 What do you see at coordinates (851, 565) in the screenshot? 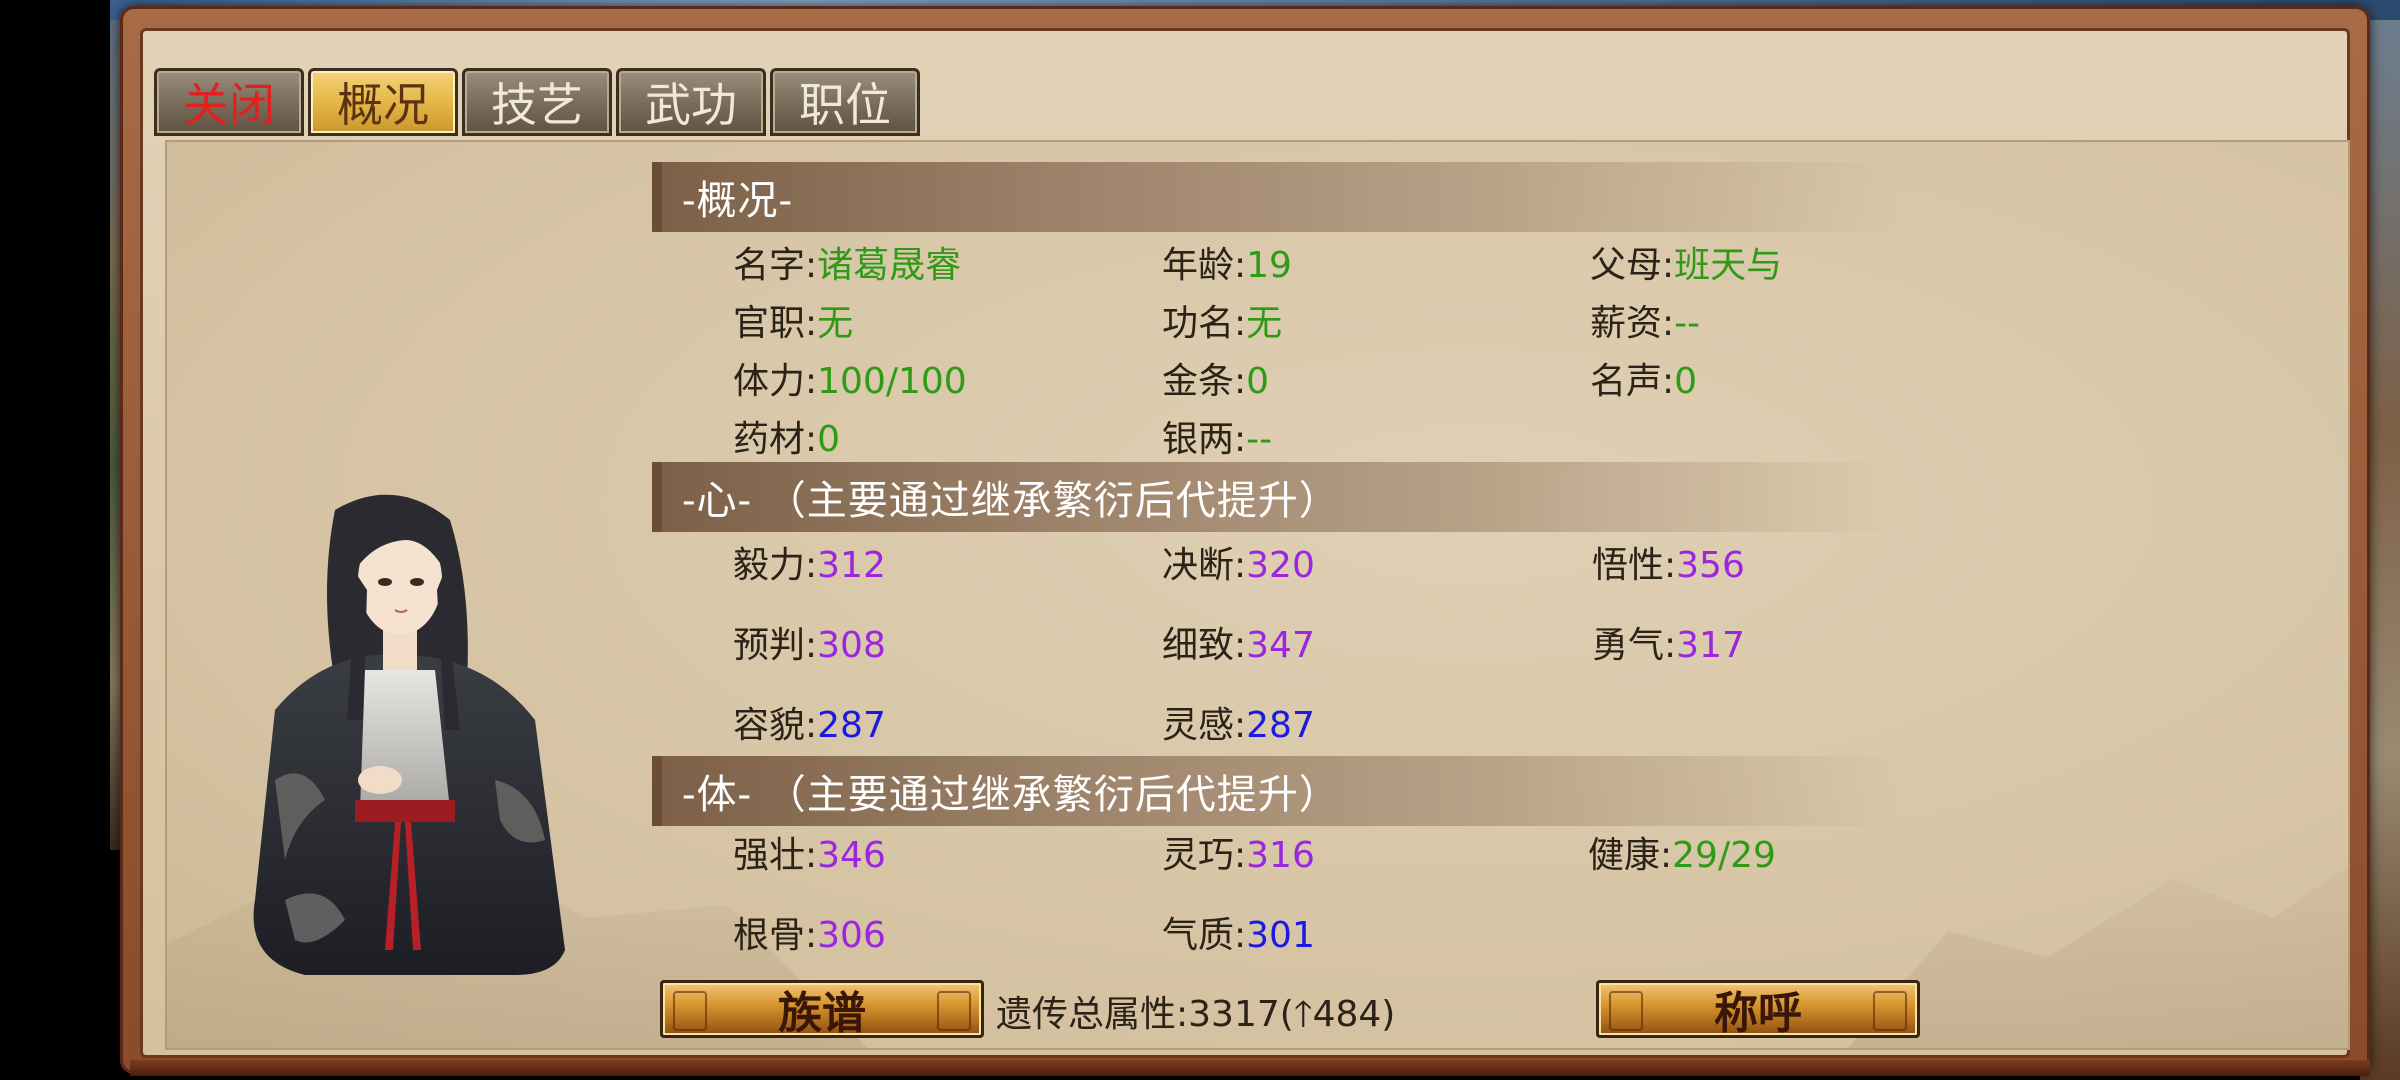
I see `stat-value: 312` at bounding box center [851, 565].